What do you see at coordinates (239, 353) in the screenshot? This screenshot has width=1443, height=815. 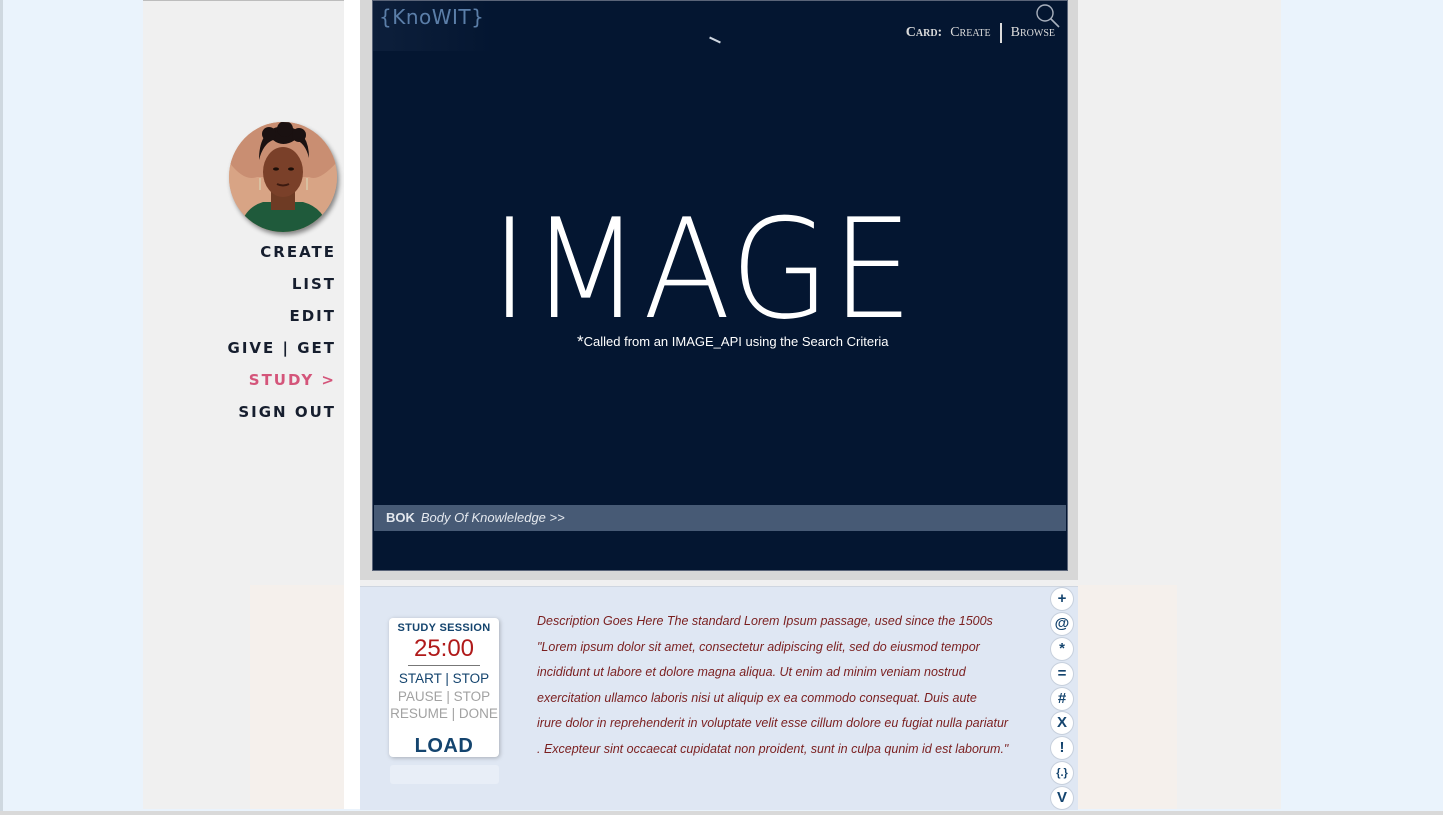 I see `nav-give-get: GIVE | GET` at bounding box center [239, 353].